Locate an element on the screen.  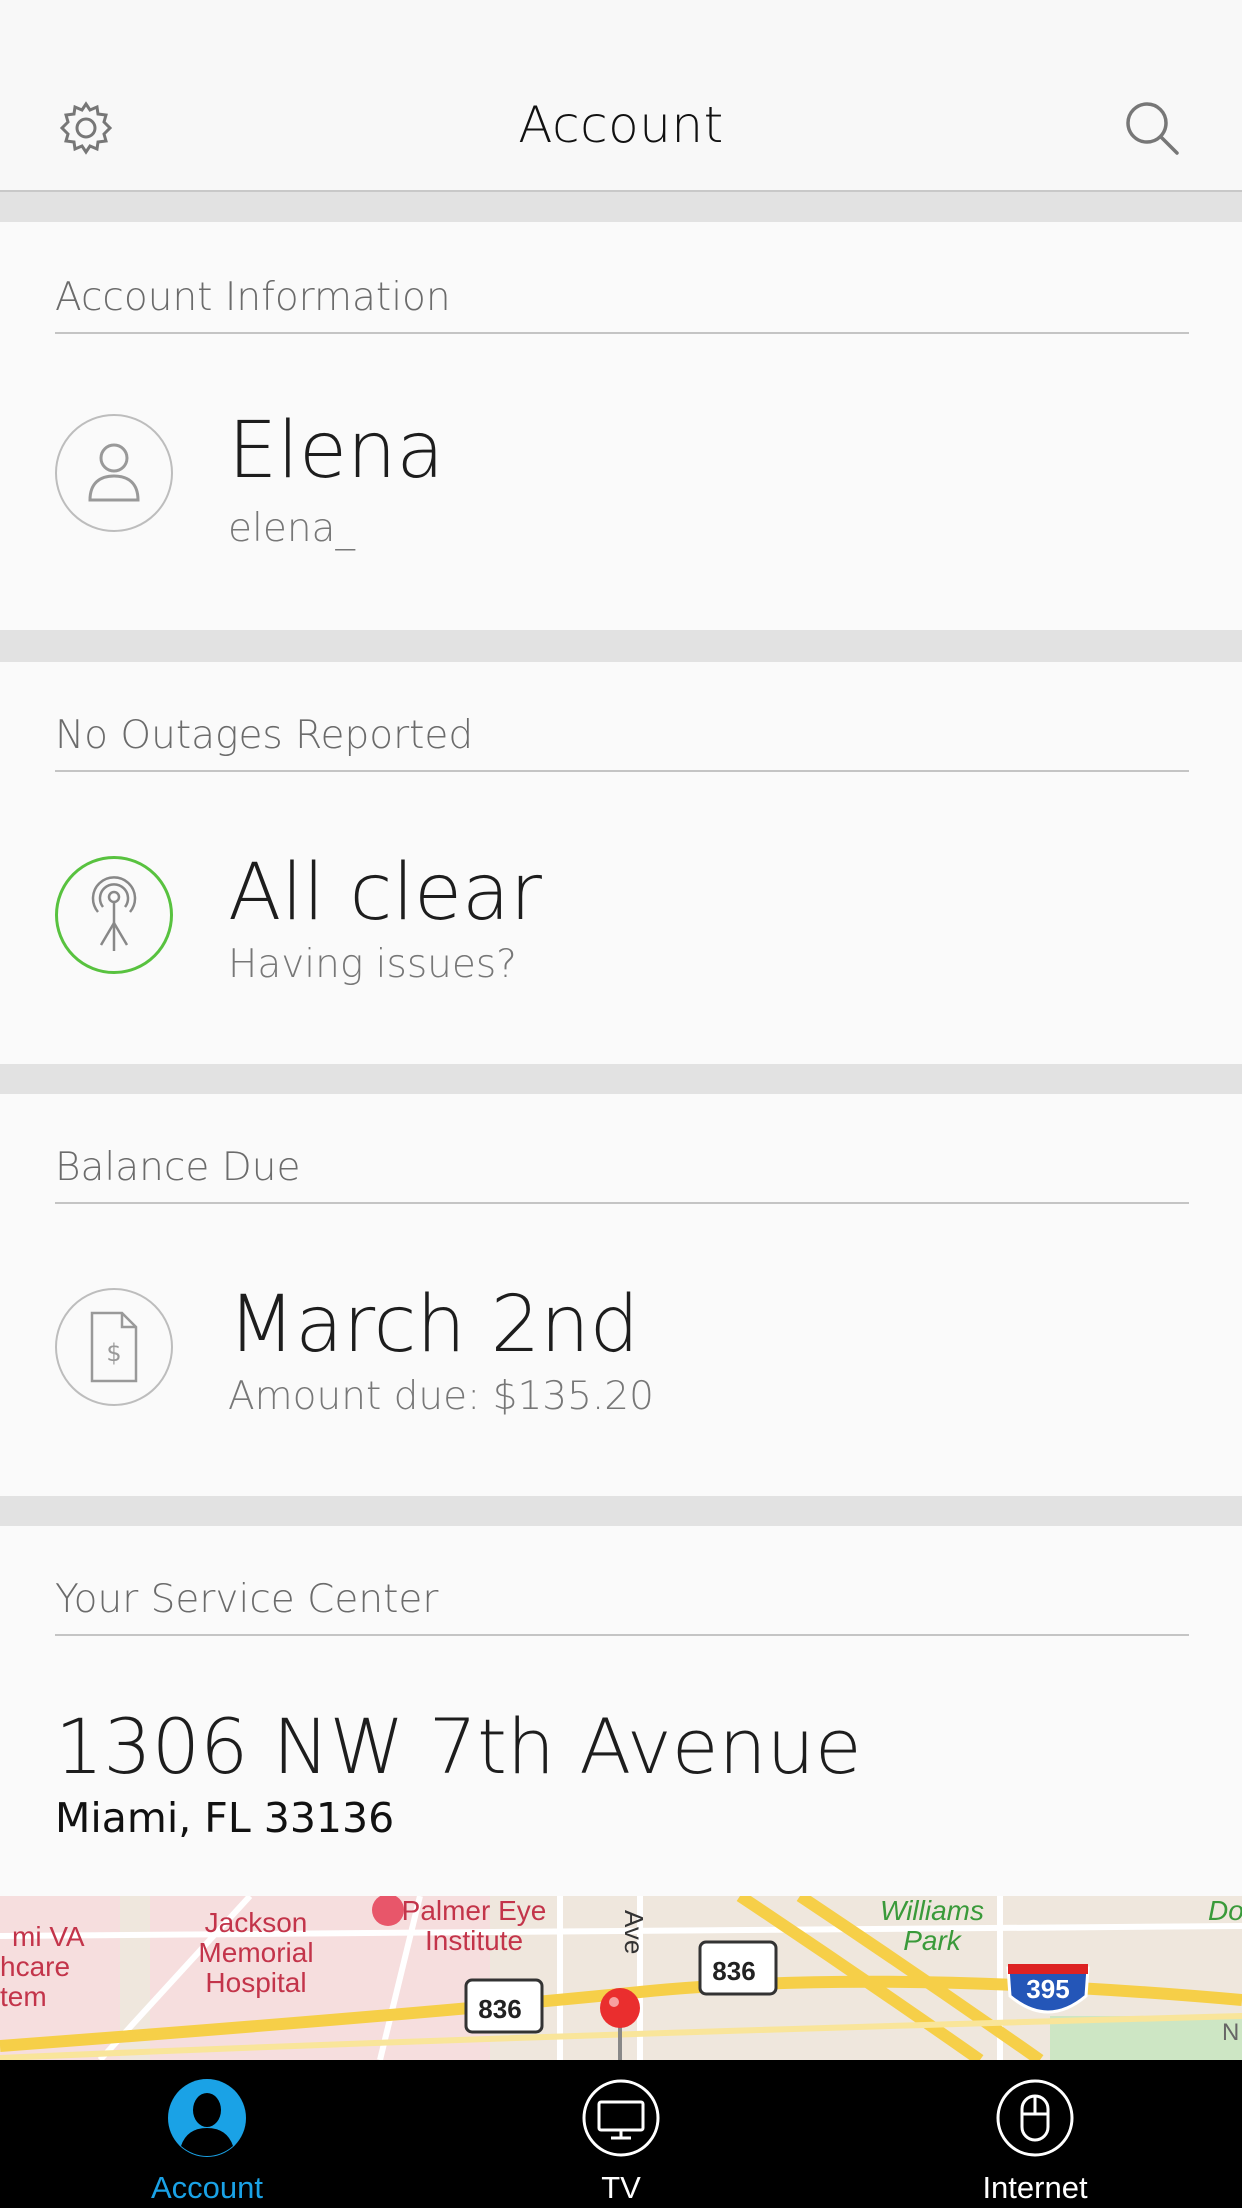
tab-account-label: Account is located at coordinates (206, 2187).